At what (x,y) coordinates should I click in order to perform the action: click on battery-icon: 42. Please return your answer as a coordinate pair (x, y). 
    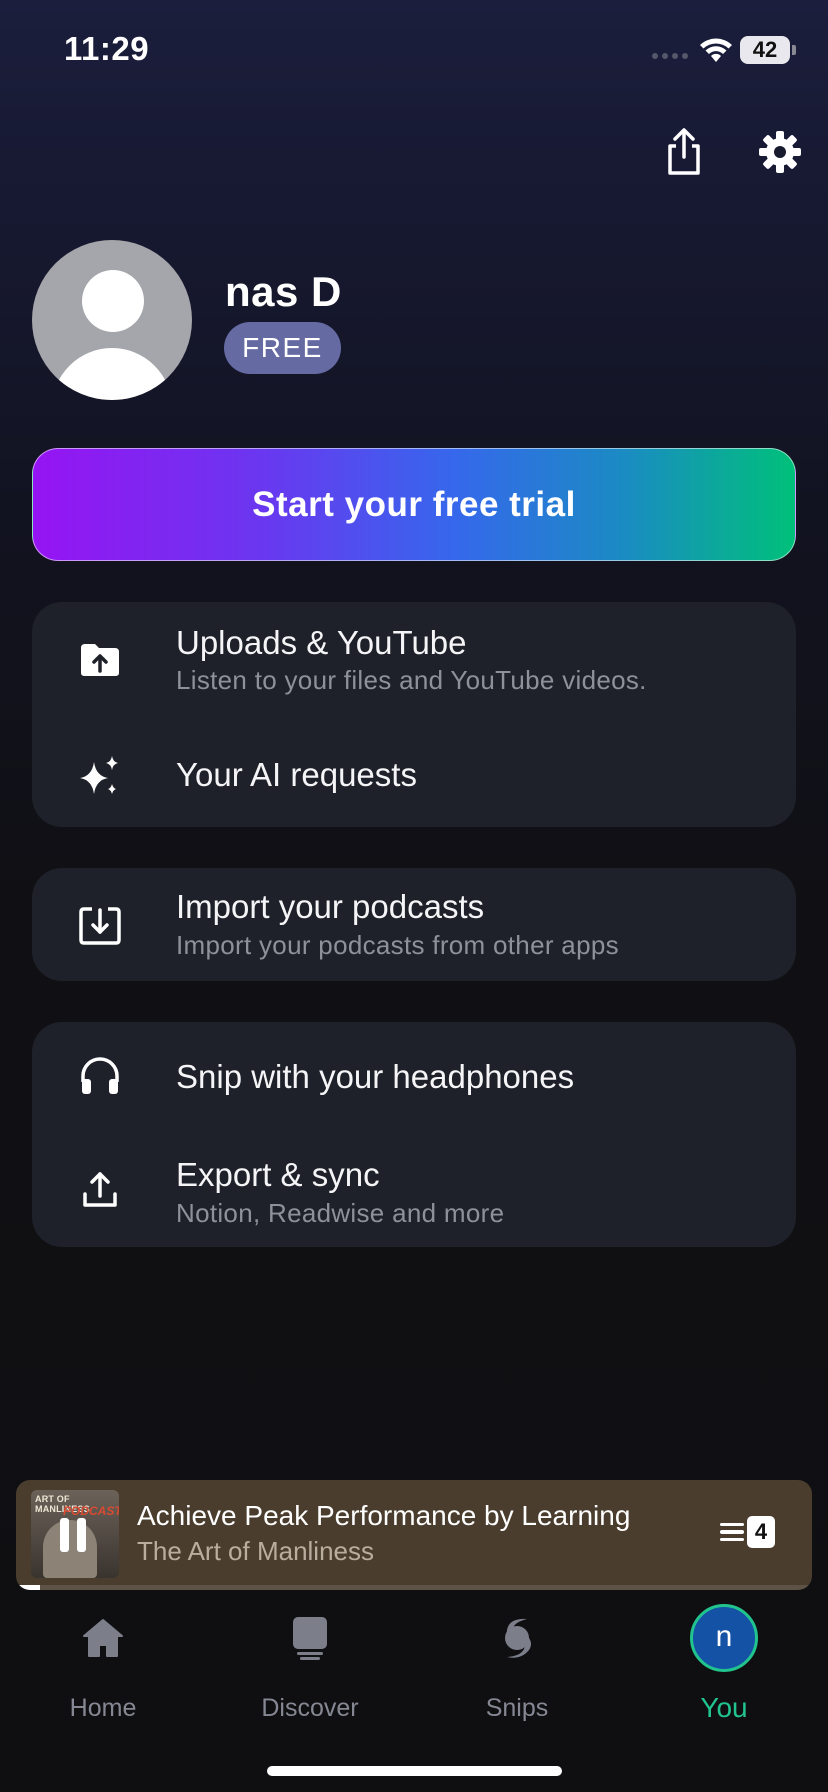
    Looking at the image, I should click on (768, 50).